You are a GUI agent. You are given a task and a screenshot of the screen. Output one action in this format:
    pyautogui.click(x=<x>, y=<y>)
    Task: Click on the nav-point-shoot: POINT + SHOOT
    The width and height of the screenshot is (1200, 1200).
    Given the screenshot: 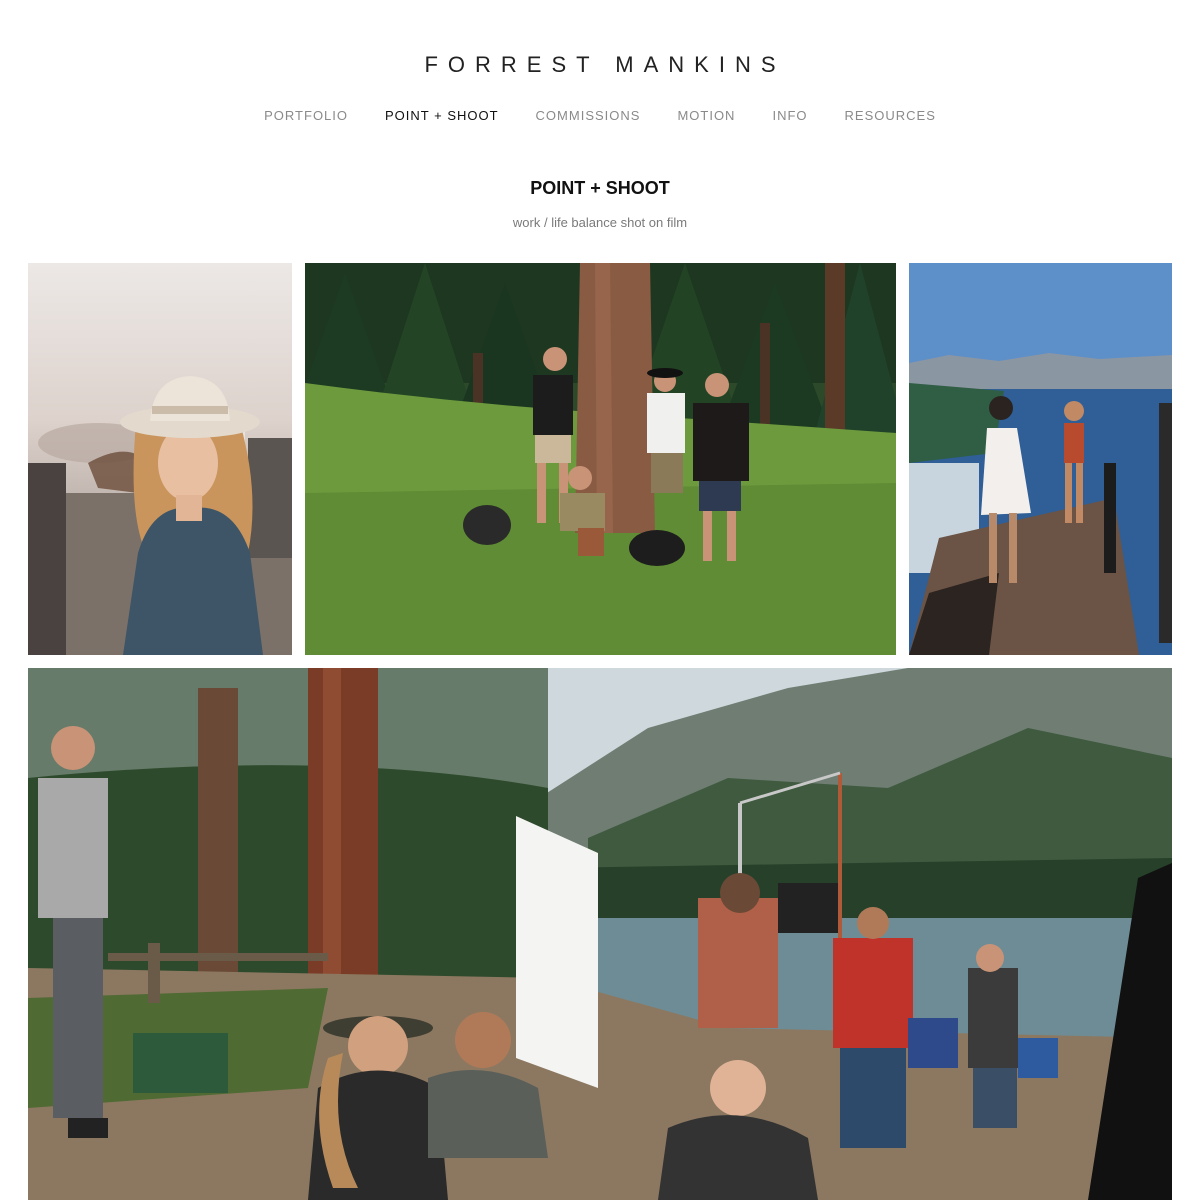 What is the action you would take?
    pyautogui.click(x=442, y=115)
    